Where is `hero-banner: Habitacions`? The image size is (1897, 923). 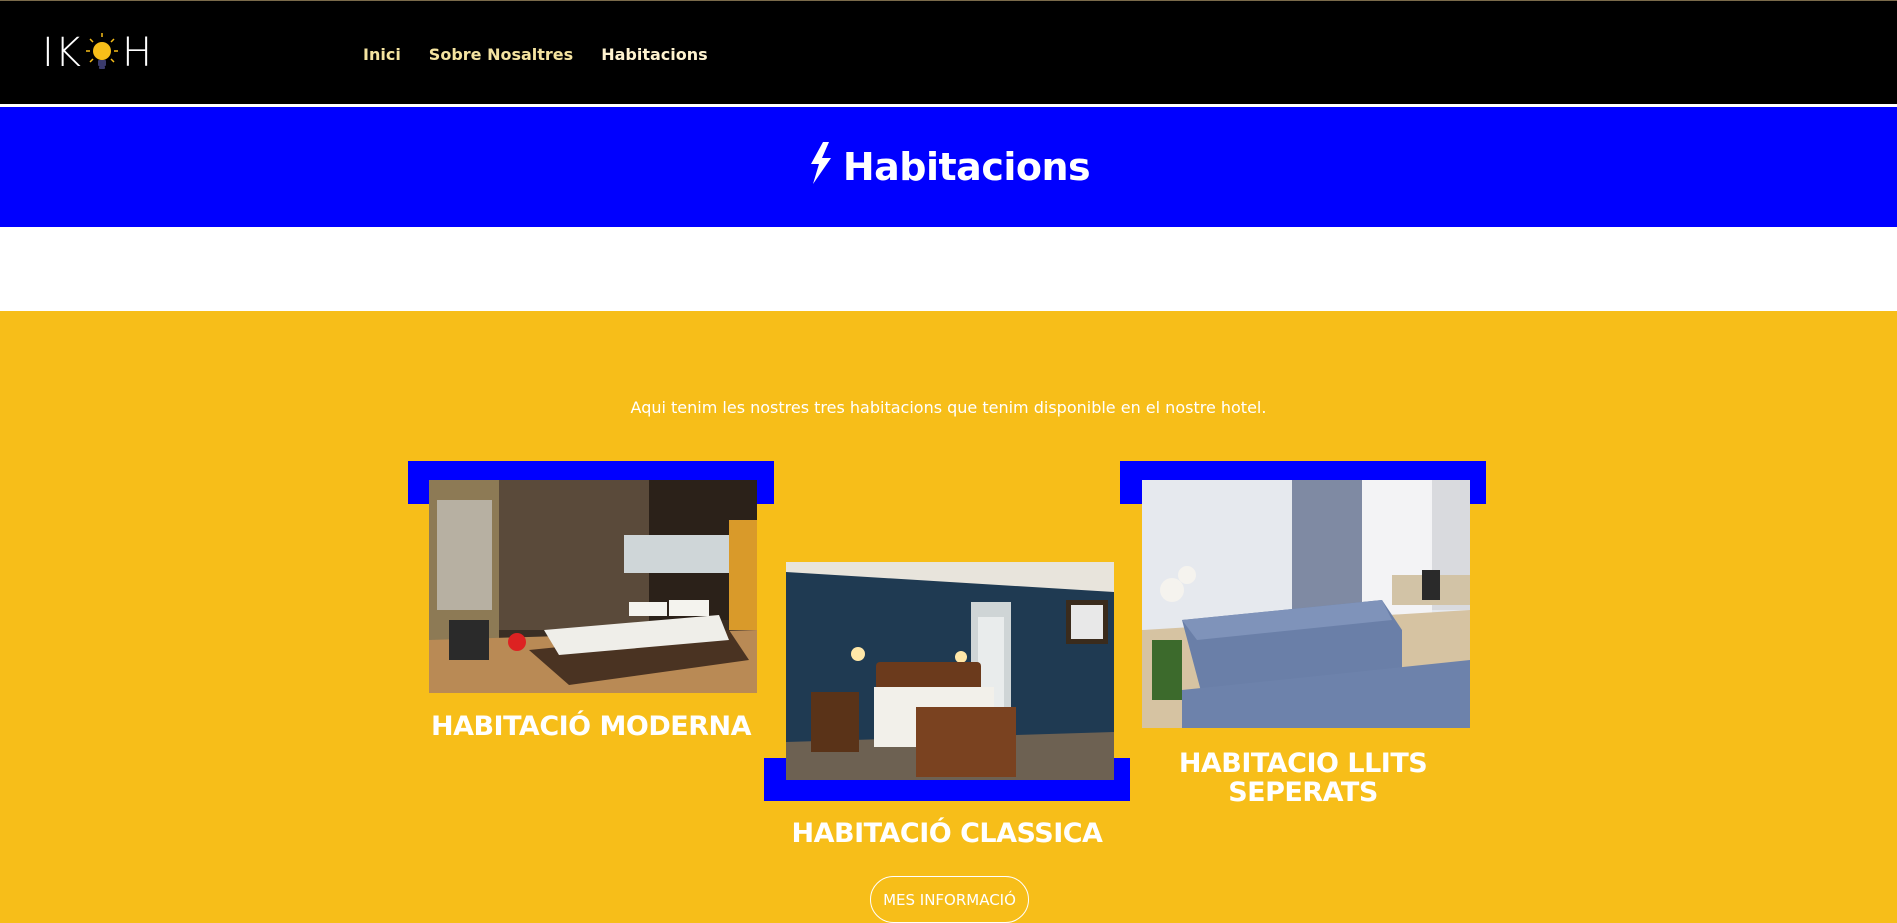 hero-banner: Habitacions is located at coordinates (948, 167).